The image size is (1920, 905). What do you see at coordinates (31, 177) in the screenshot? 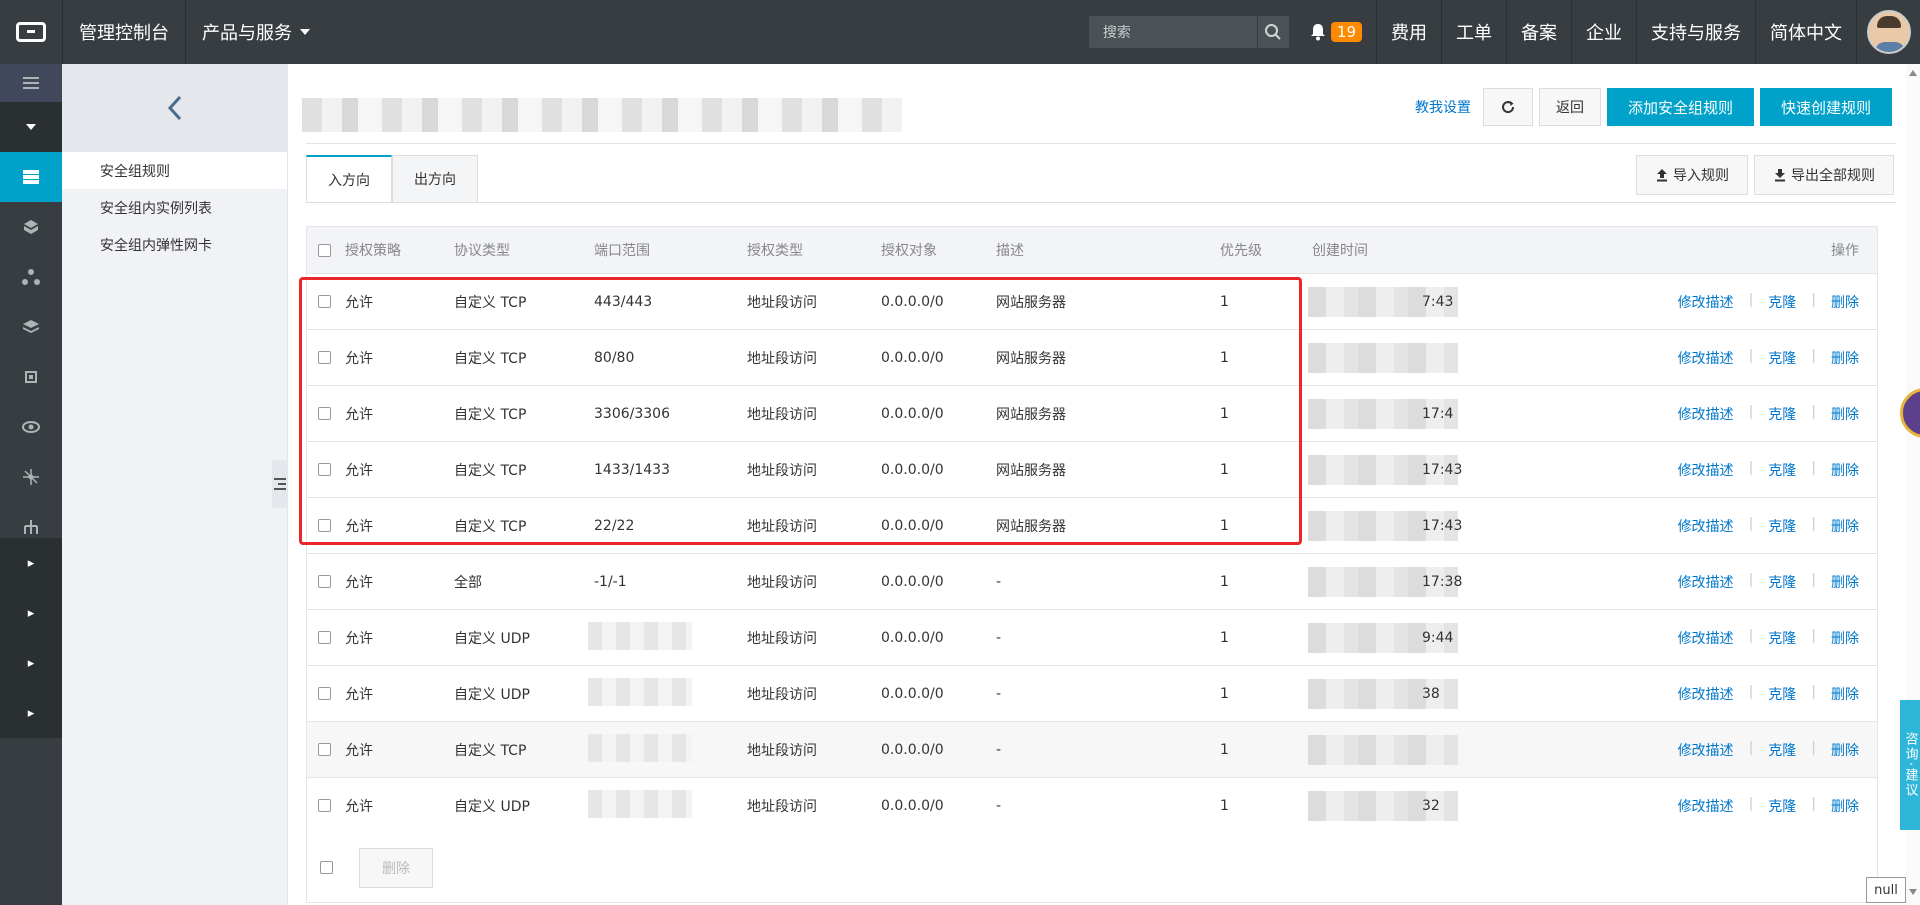
I see `server-icon` at bounding box center [31, 177].